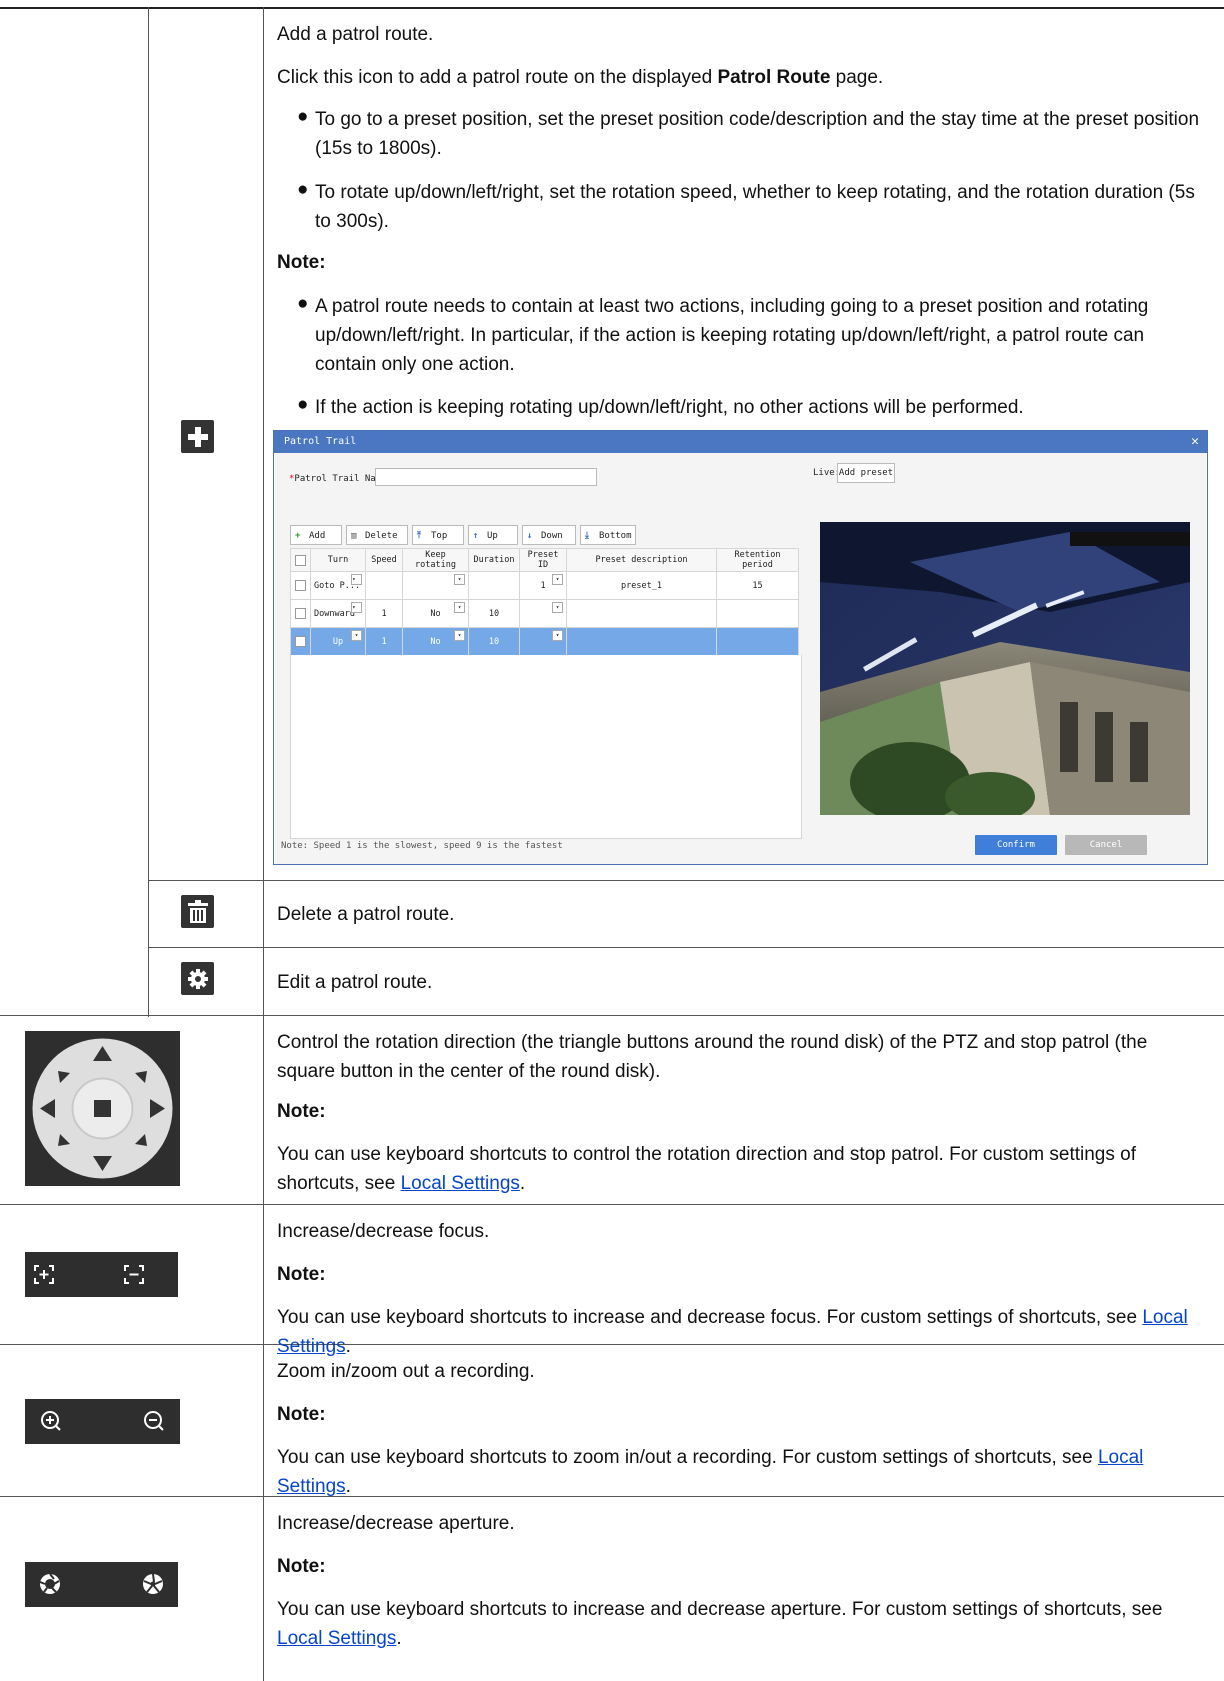  Describe the element at coordinates (354, 536) in the screenshot. I see `trash-icon: ▥` at that location.